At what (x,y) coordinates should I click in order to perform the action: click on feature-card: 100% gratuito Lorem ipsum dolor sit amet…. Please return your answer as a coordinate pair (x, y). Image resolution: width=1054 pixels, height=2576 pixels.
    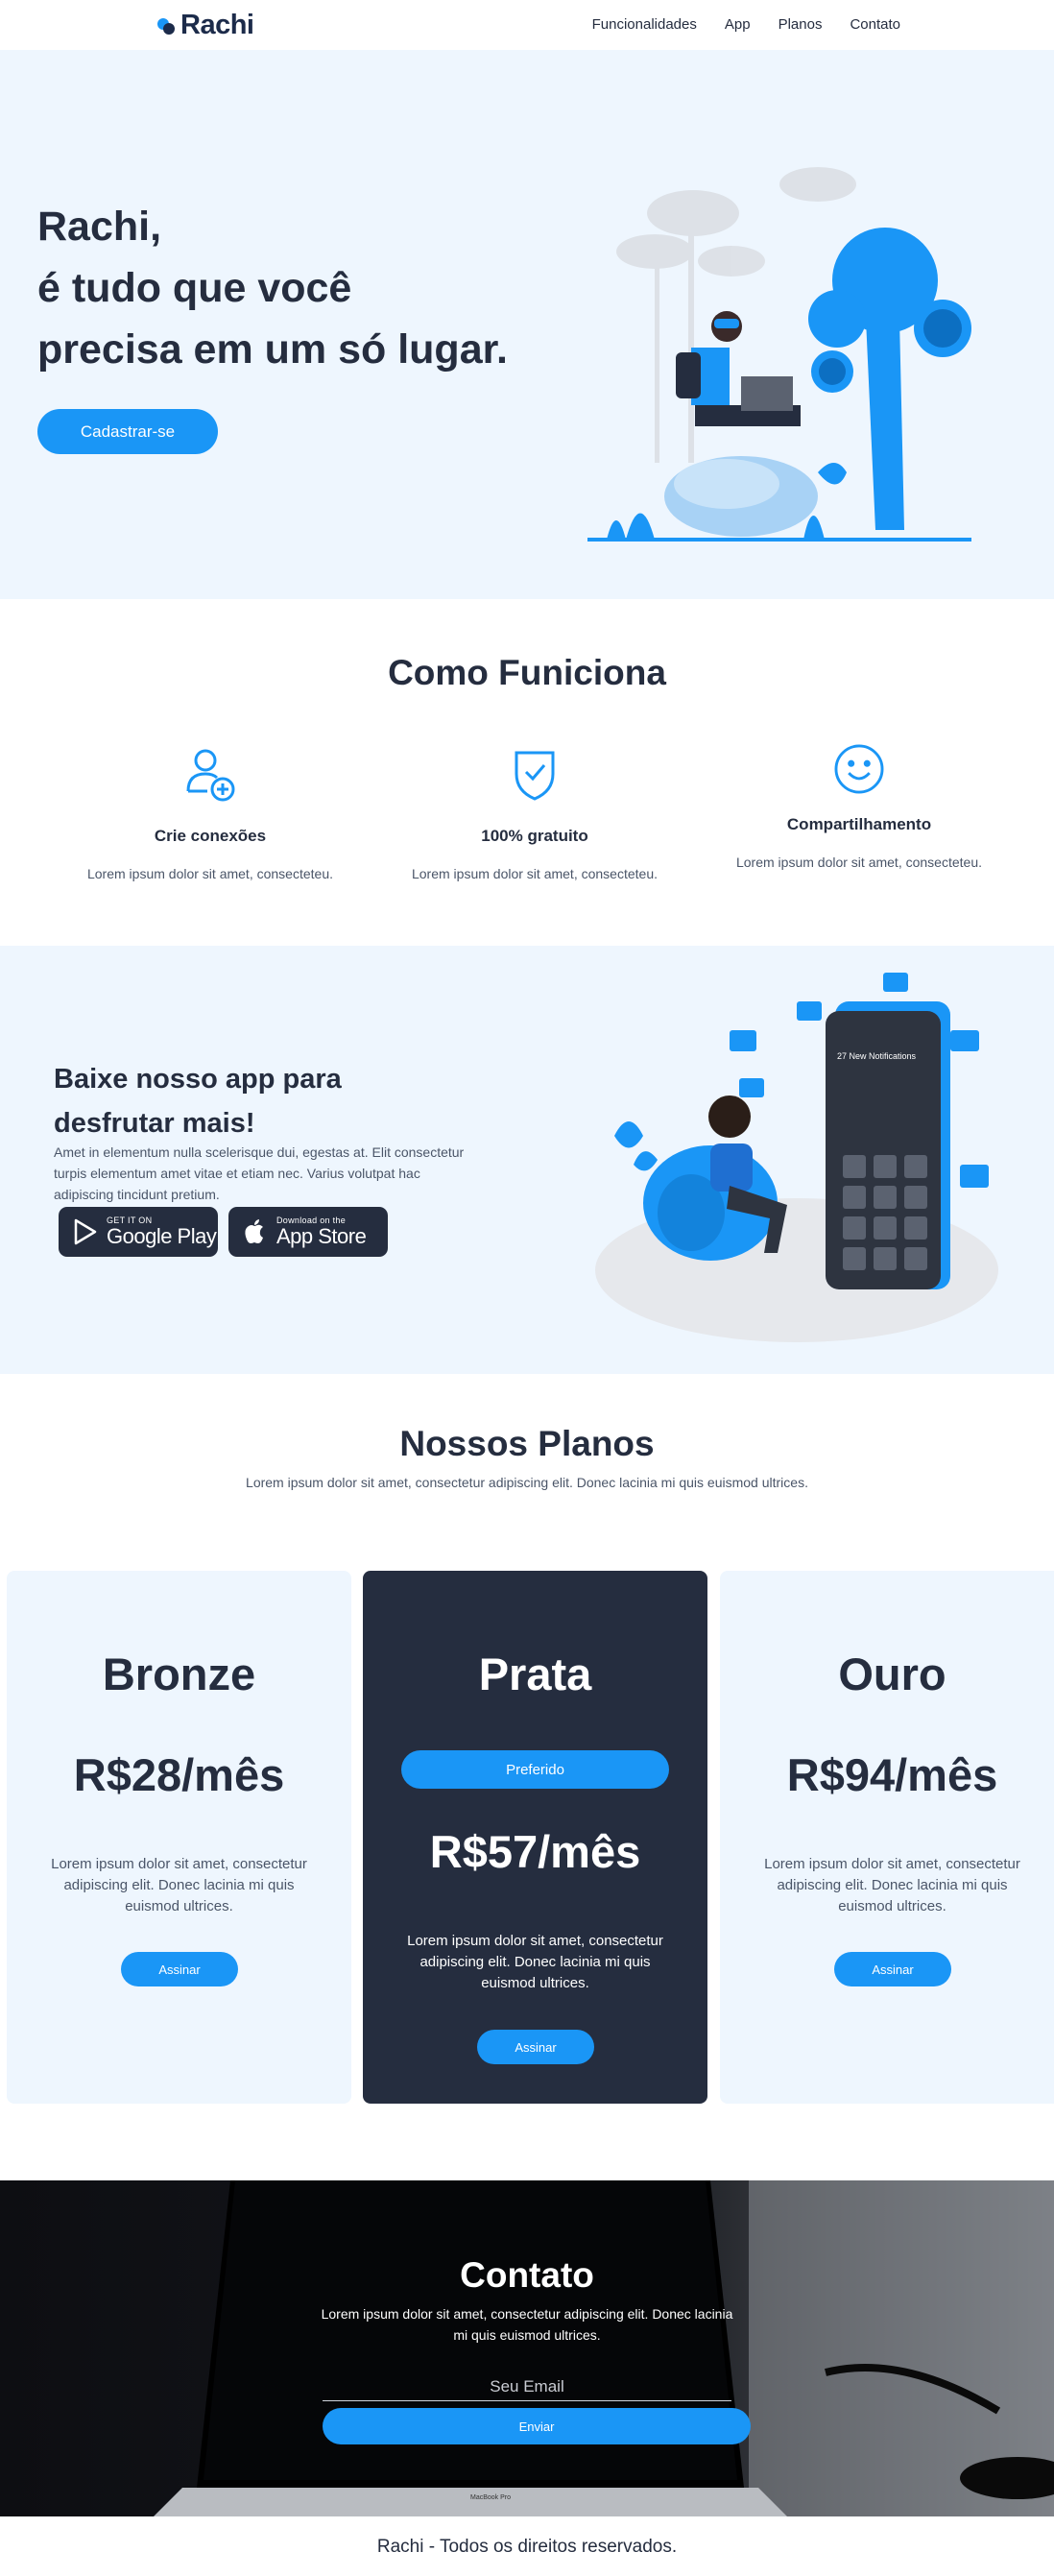
    Looking at the image, I should click on (535, 812).